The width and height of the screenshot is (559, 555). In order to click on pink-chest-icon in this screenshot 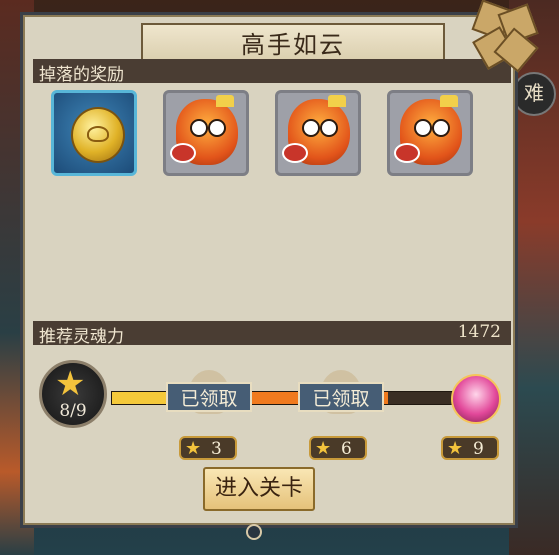, I will do `click(476, 399)`.